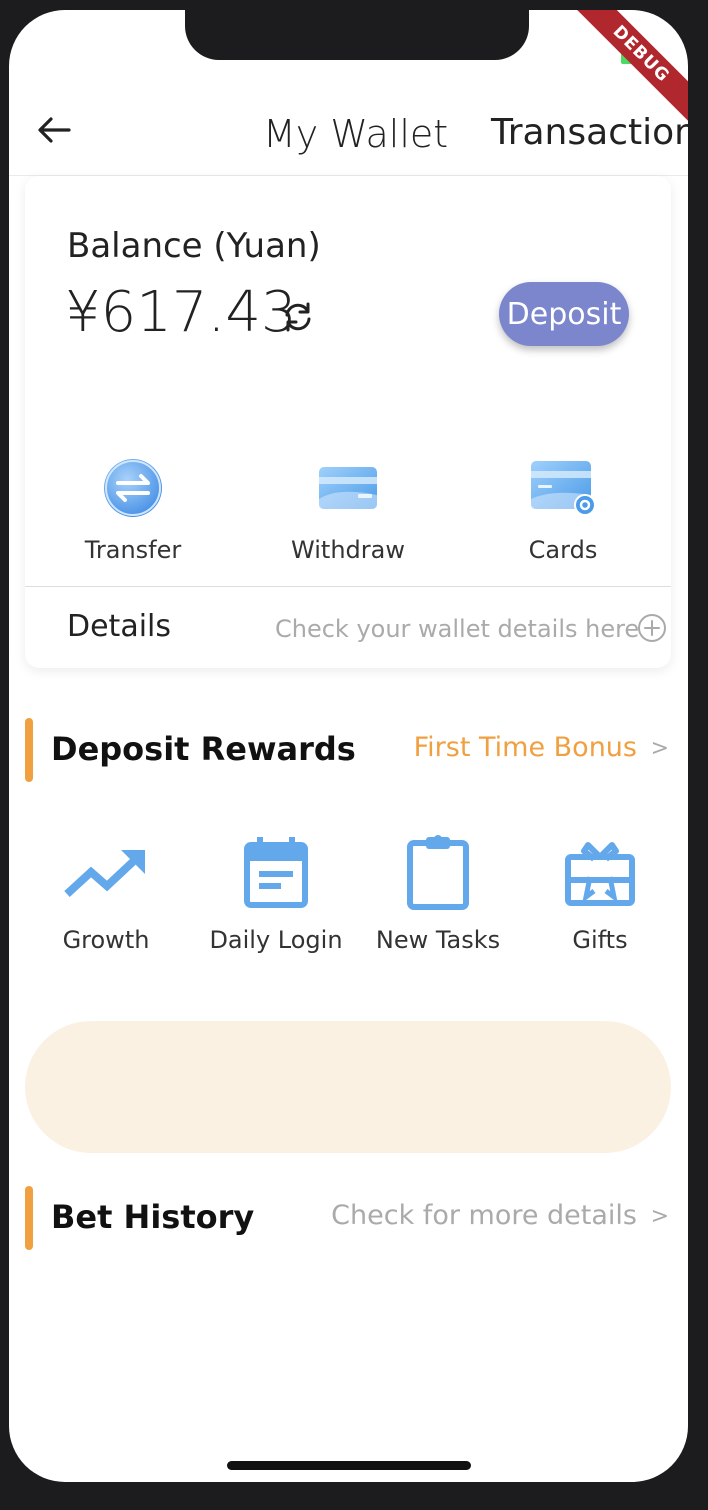 This screenshot has width=708, height=1510. What do you see at coordinates (563, 550) in the screenshot?
I see `cards-label: Cards` at bounding box center [563, 550].